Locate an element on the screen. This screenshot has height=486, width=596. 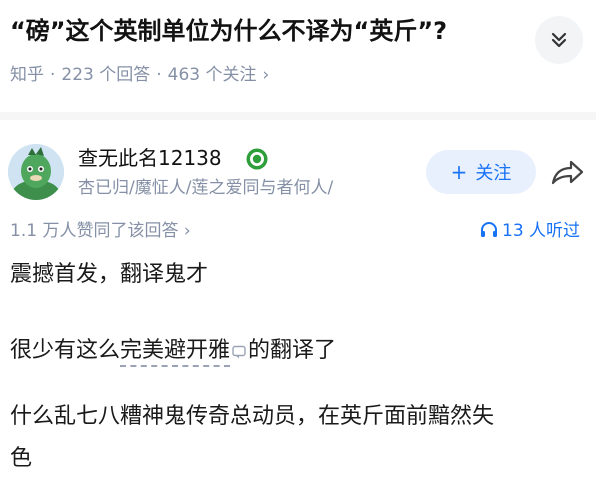
question-title: “磅”这个英制单位为什么不译为“英斤”? is located at coordinates (228, 31).